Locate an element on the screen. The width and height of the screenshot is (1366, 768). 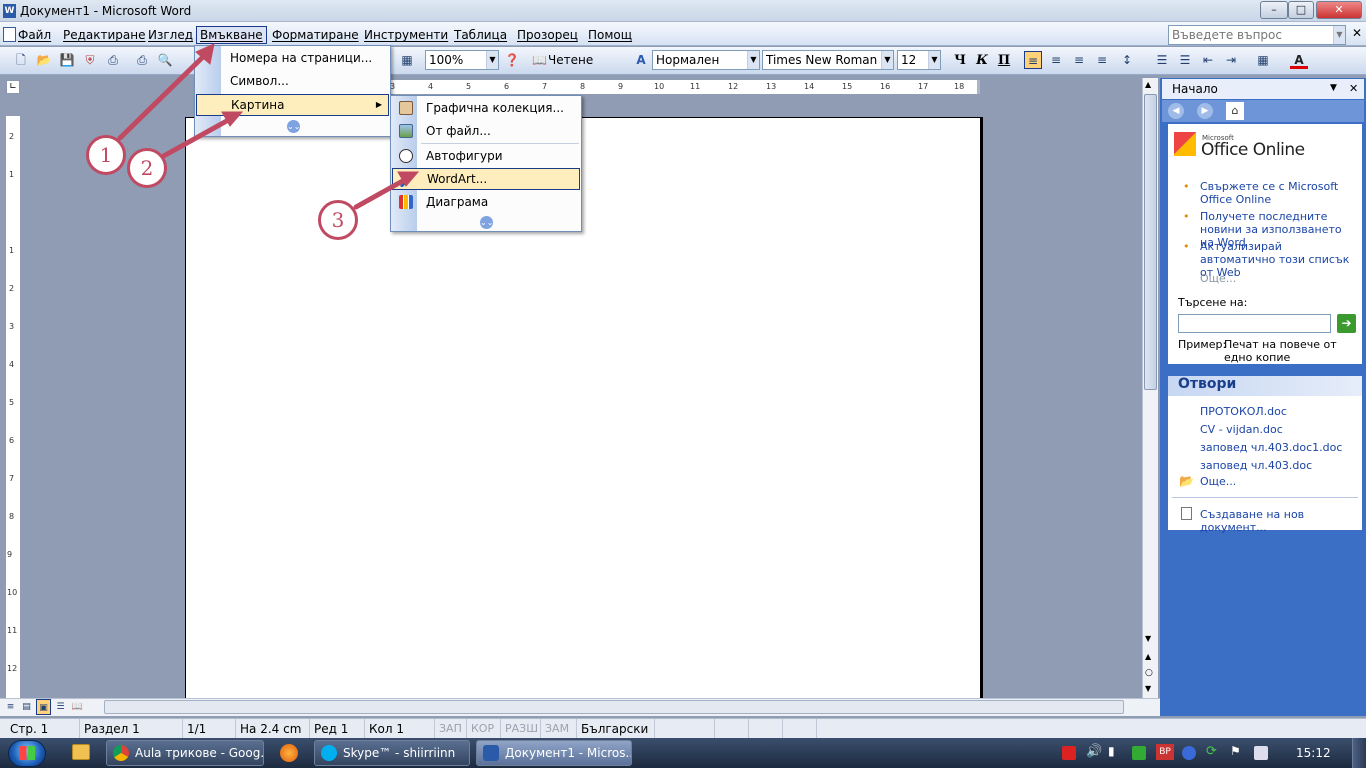
windows-logo-icon is located at coordinates (27, 753).